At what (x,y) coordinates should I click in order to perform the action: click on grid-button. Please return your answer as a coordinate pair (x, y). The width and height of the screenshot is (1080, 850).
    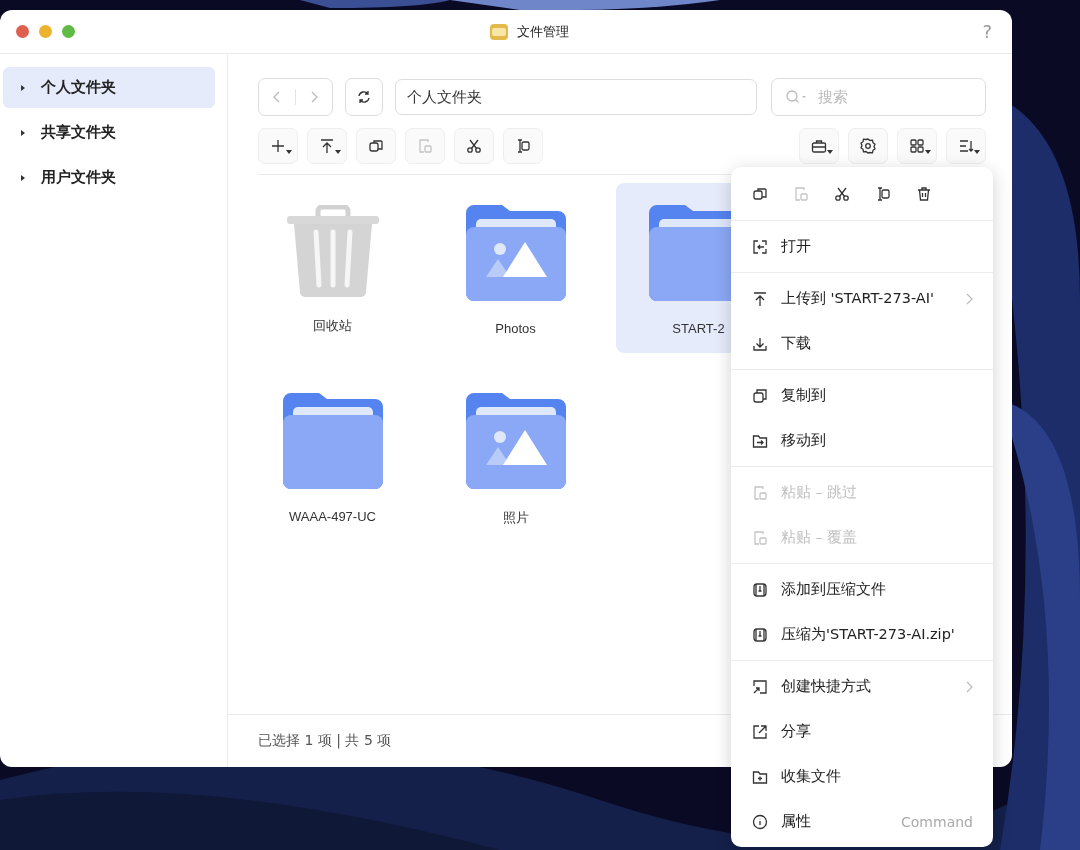
    Looking at the image, I should click on (917, 146).